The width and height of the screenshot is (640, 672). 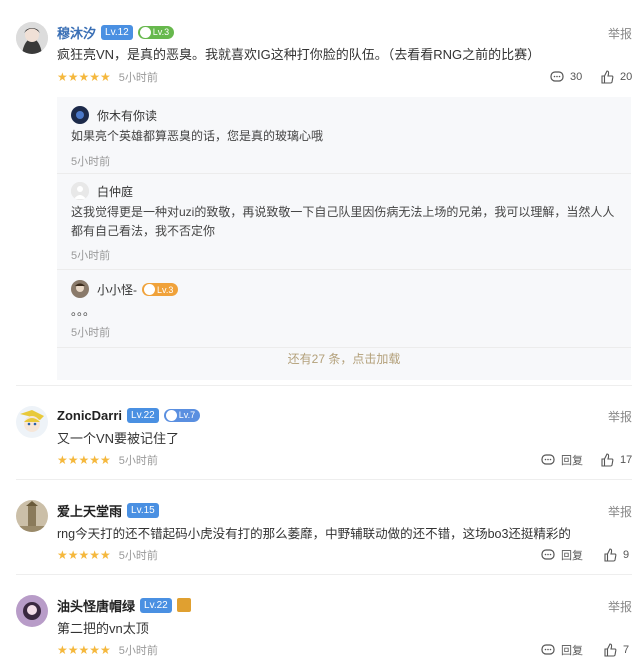 I want to click on like-button: 20, so click(x=616, y=77).